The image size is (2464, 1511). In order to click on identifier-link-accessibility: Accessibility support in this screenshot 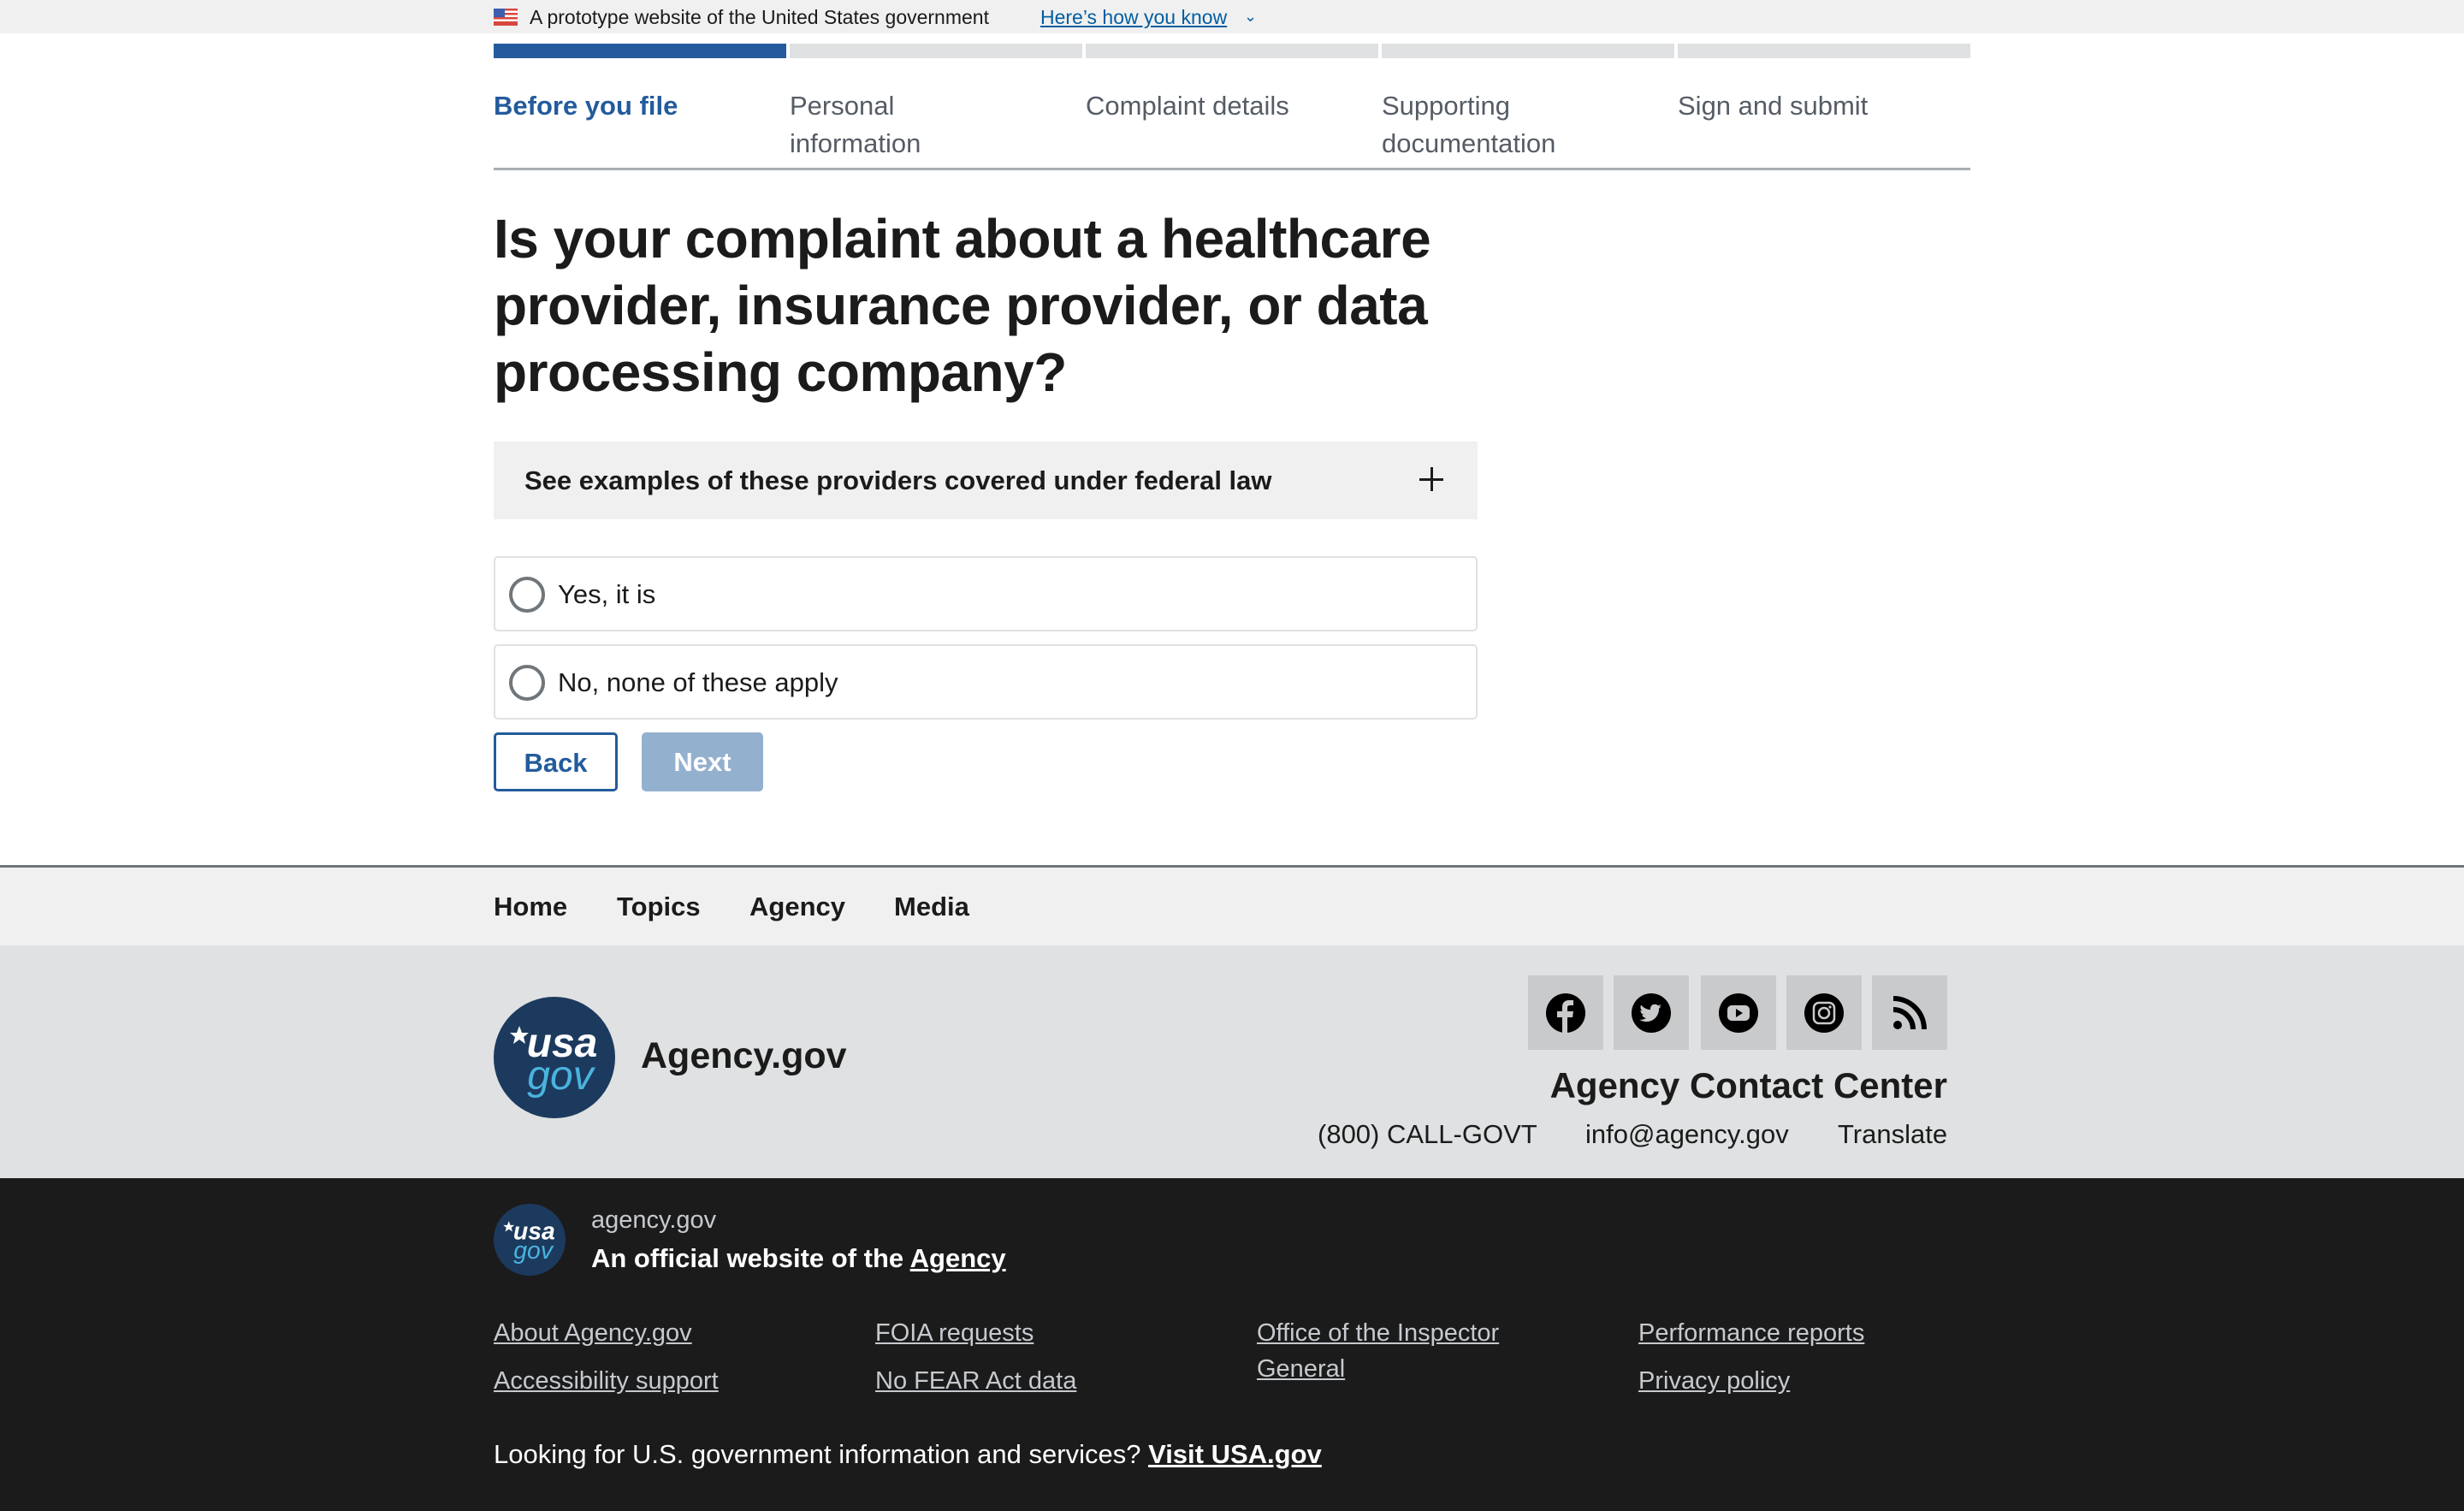, I will do `click(606, 1381)`.